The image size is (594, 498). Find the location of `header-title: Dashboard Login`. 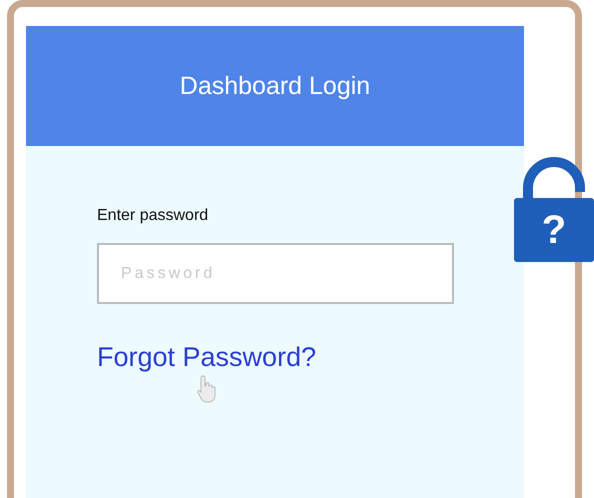

header-title: Dashboard Login is located at coordinates (275, 86).